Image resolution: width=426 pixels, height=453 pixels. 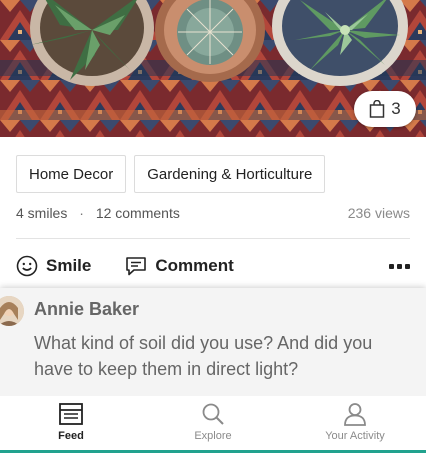 I want to click on shop-items-badge: 3, so click(x=385, y=109).